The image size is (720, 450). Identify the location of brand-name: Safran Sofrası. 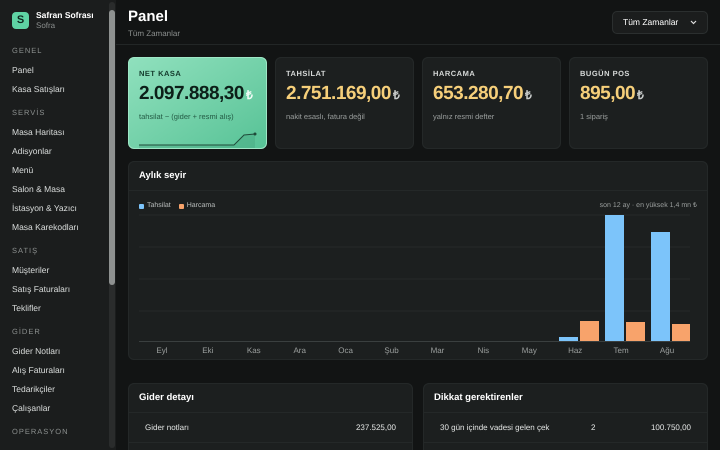
(65, 15).